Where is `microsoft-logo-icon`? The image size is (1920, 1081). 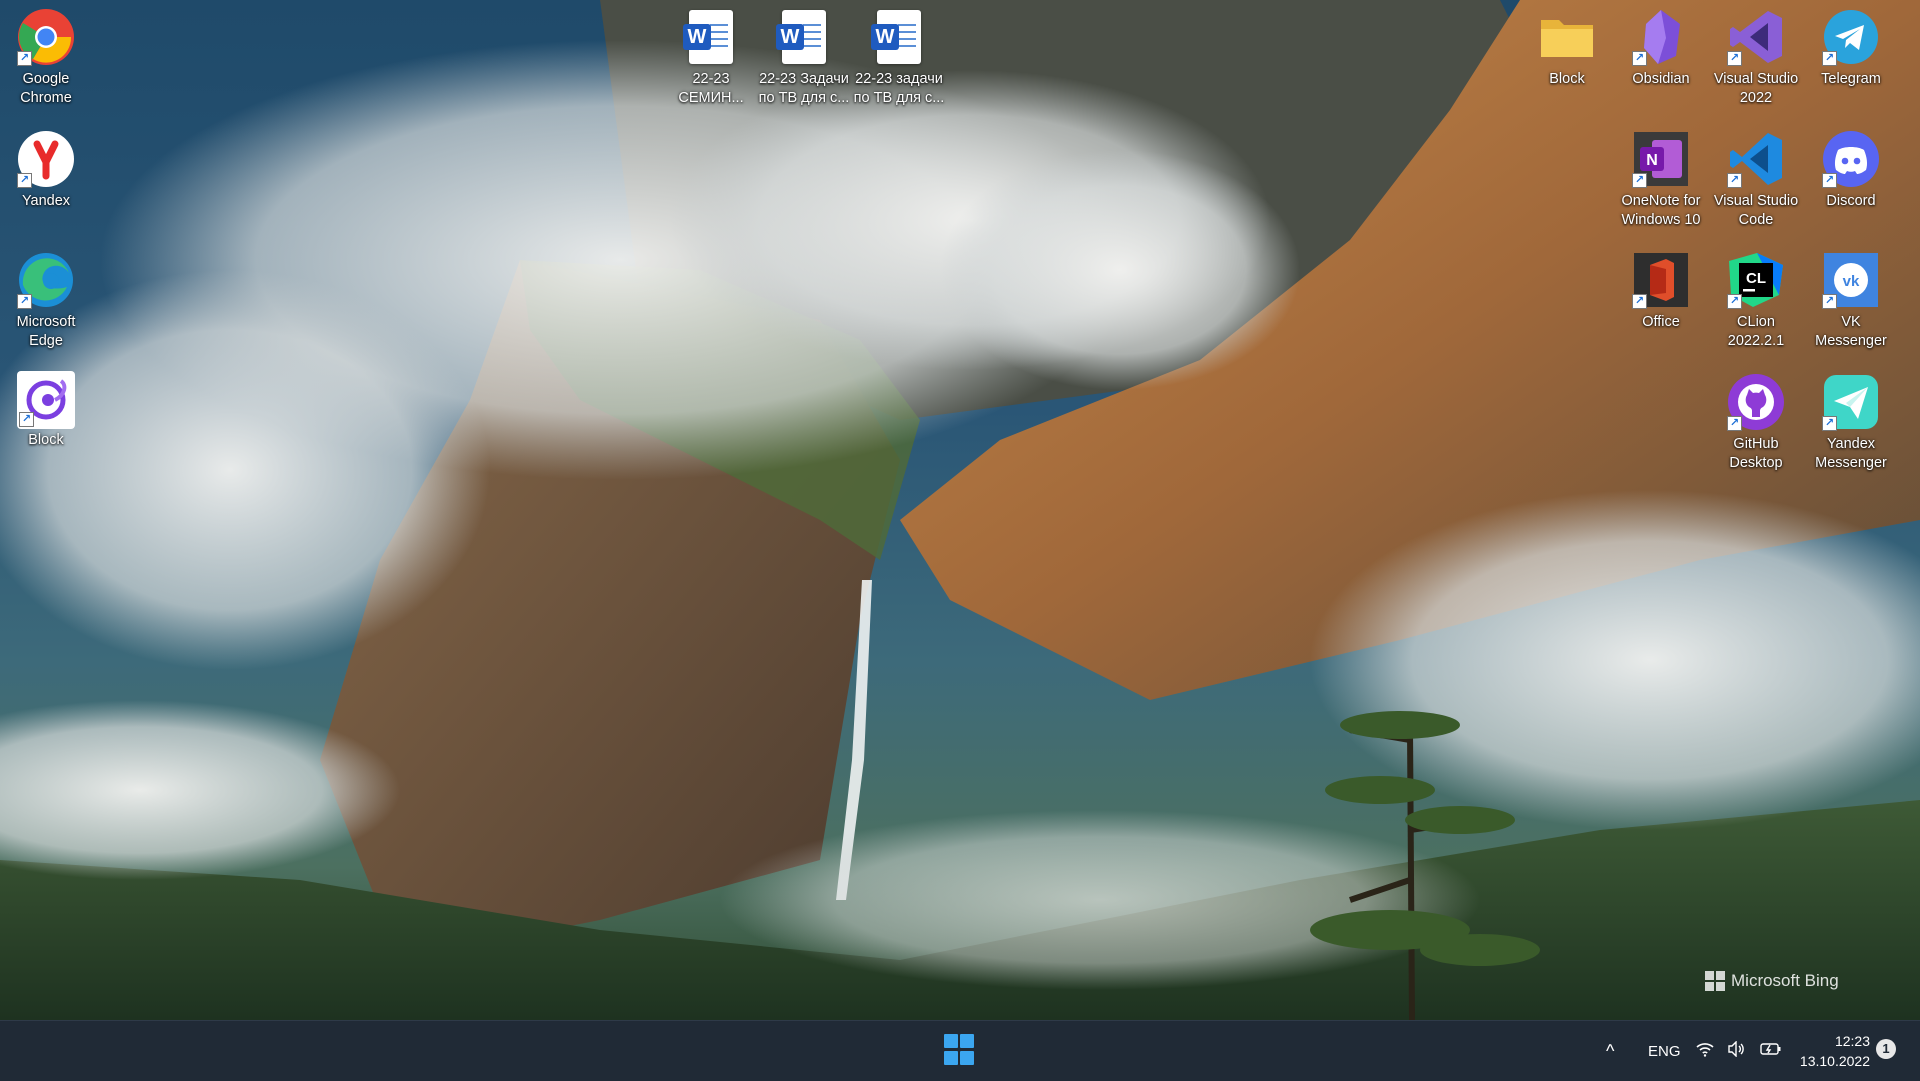
microsoft-logo-icon is located at coordinates (1715, 981).